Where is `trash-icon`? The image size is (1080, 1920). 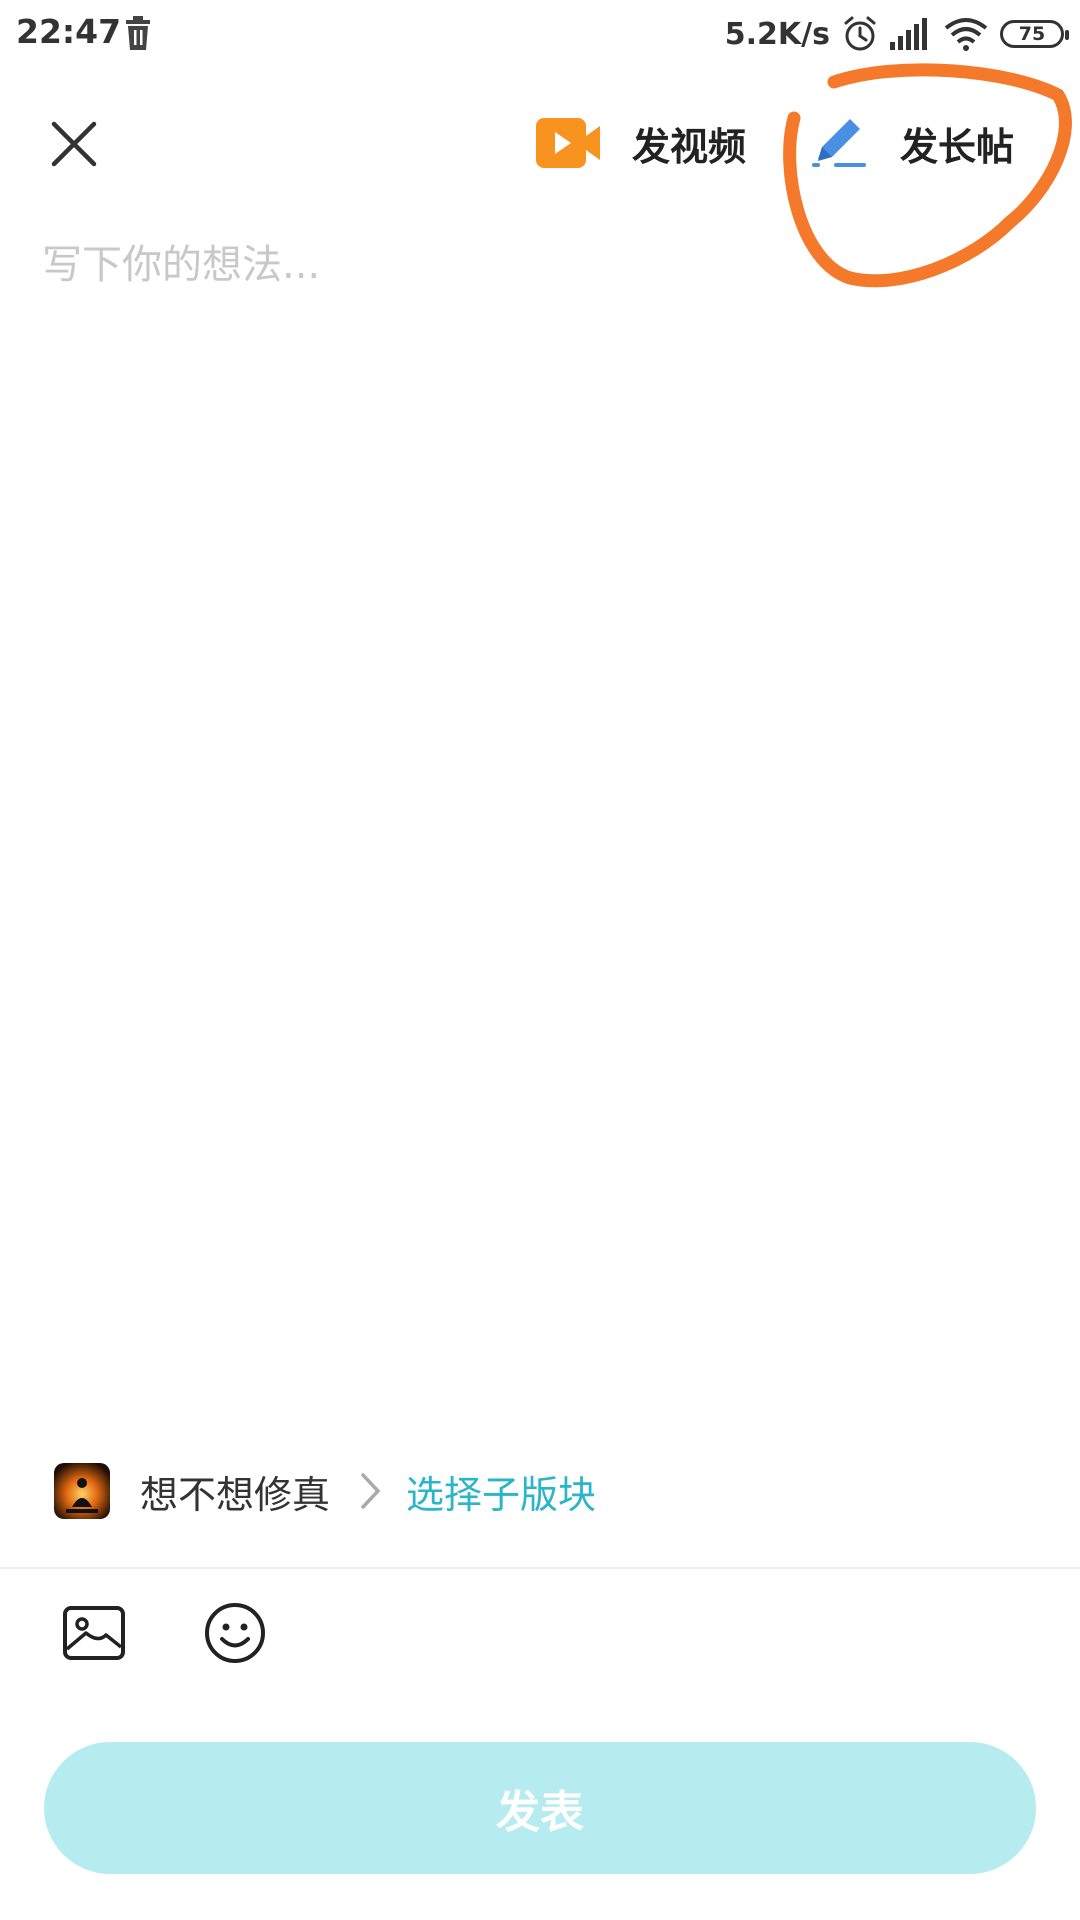
trash-icon is located at coordinates (138, 33).